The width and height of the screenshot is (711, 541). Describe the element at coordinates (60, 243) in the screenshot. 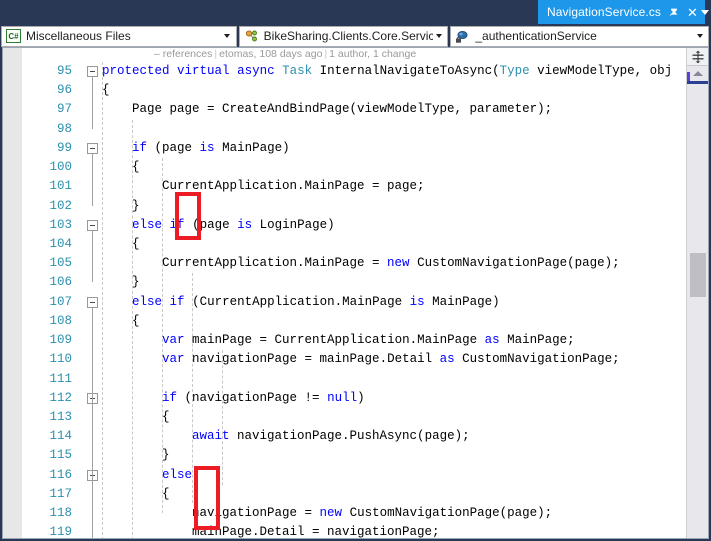

I see `line-number: 104` at that location.